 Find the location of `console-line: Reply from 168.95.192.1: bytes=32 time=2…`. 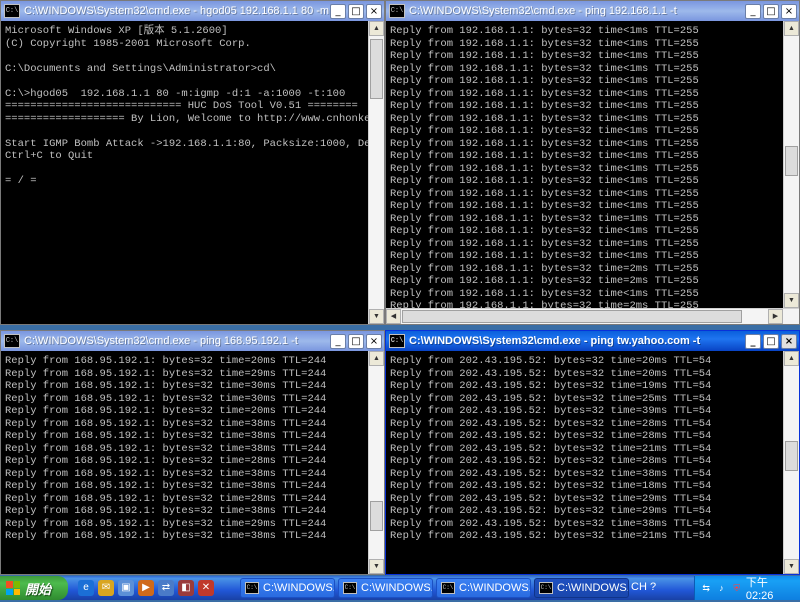

console-line: Reply from 168.95.192.1: bytes=32 time=2… is located at coordinates (166, 411).